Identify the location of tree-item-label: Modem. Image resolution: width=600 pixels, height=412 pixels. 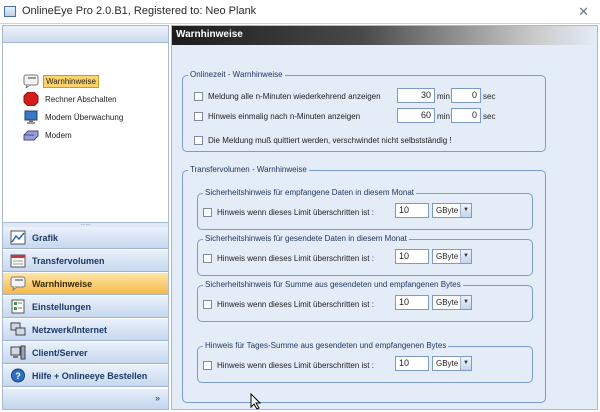
(58, 135).